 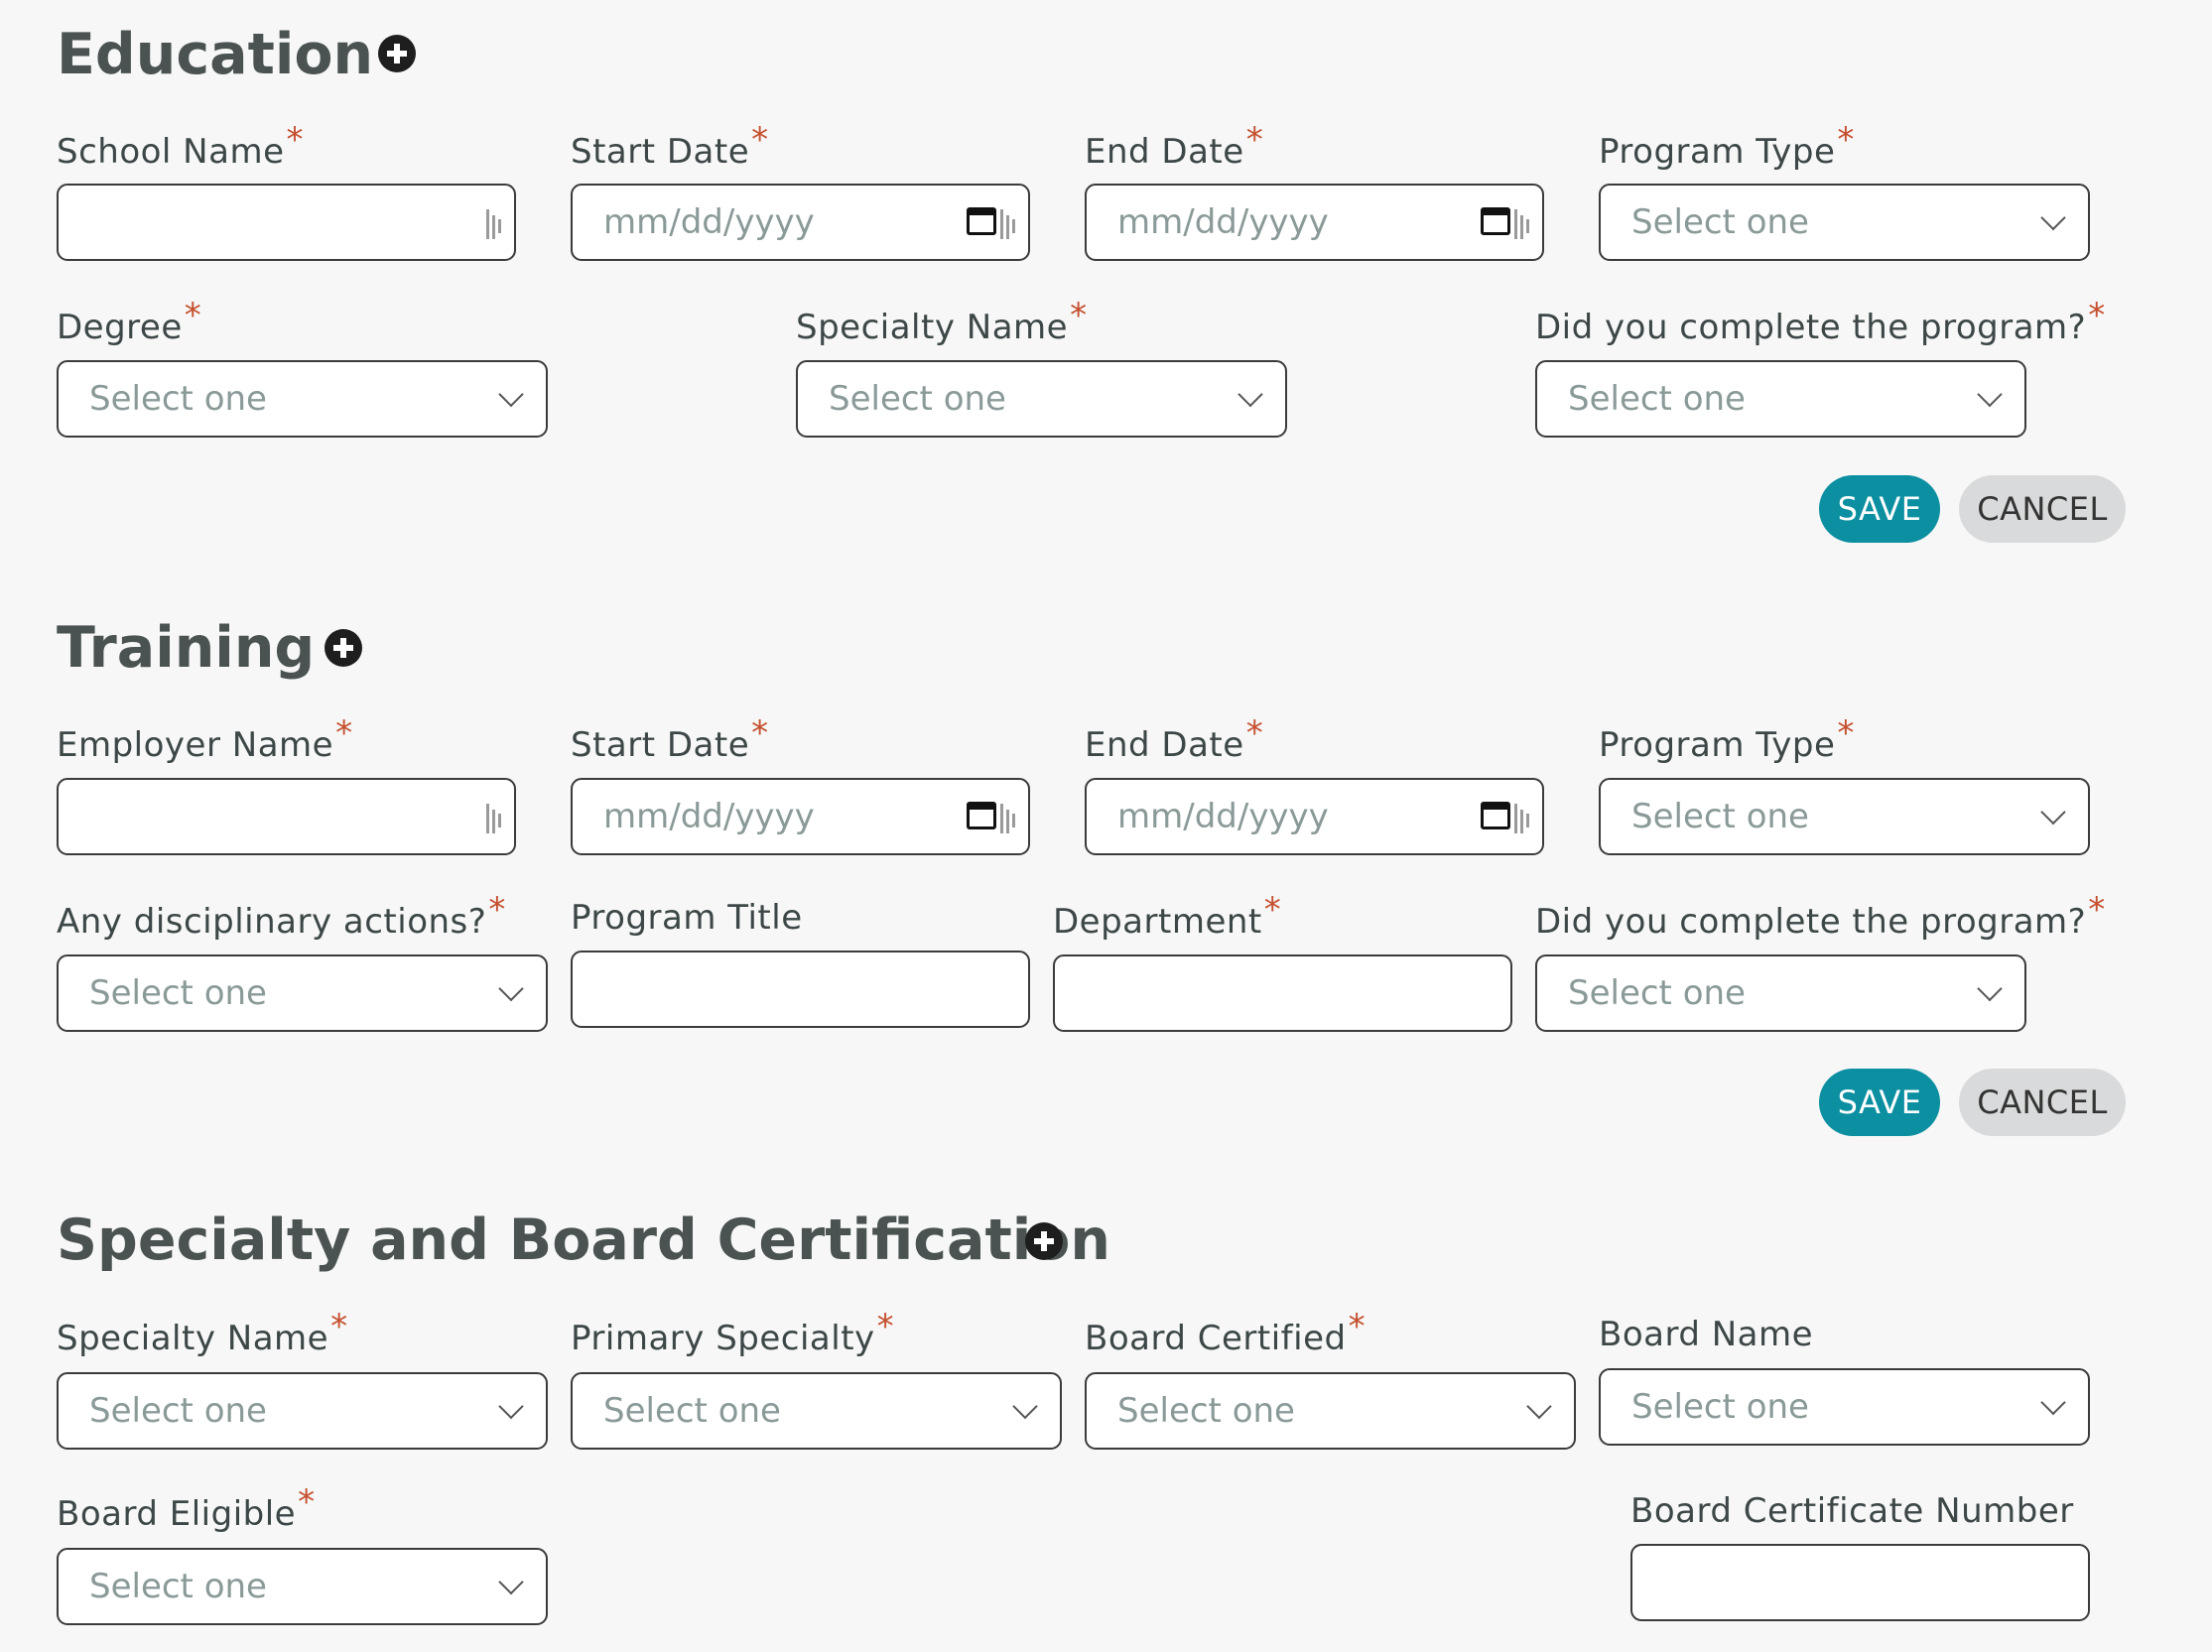 I want to click on board-certificate-number-input, so click(x=1860, y=1582).